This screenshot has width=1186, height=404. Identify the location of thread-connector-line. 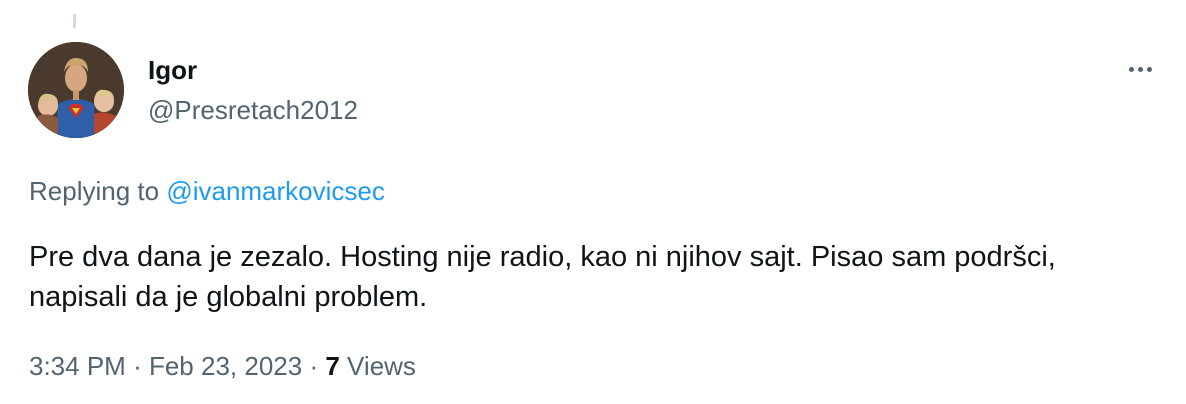
(74, 21).